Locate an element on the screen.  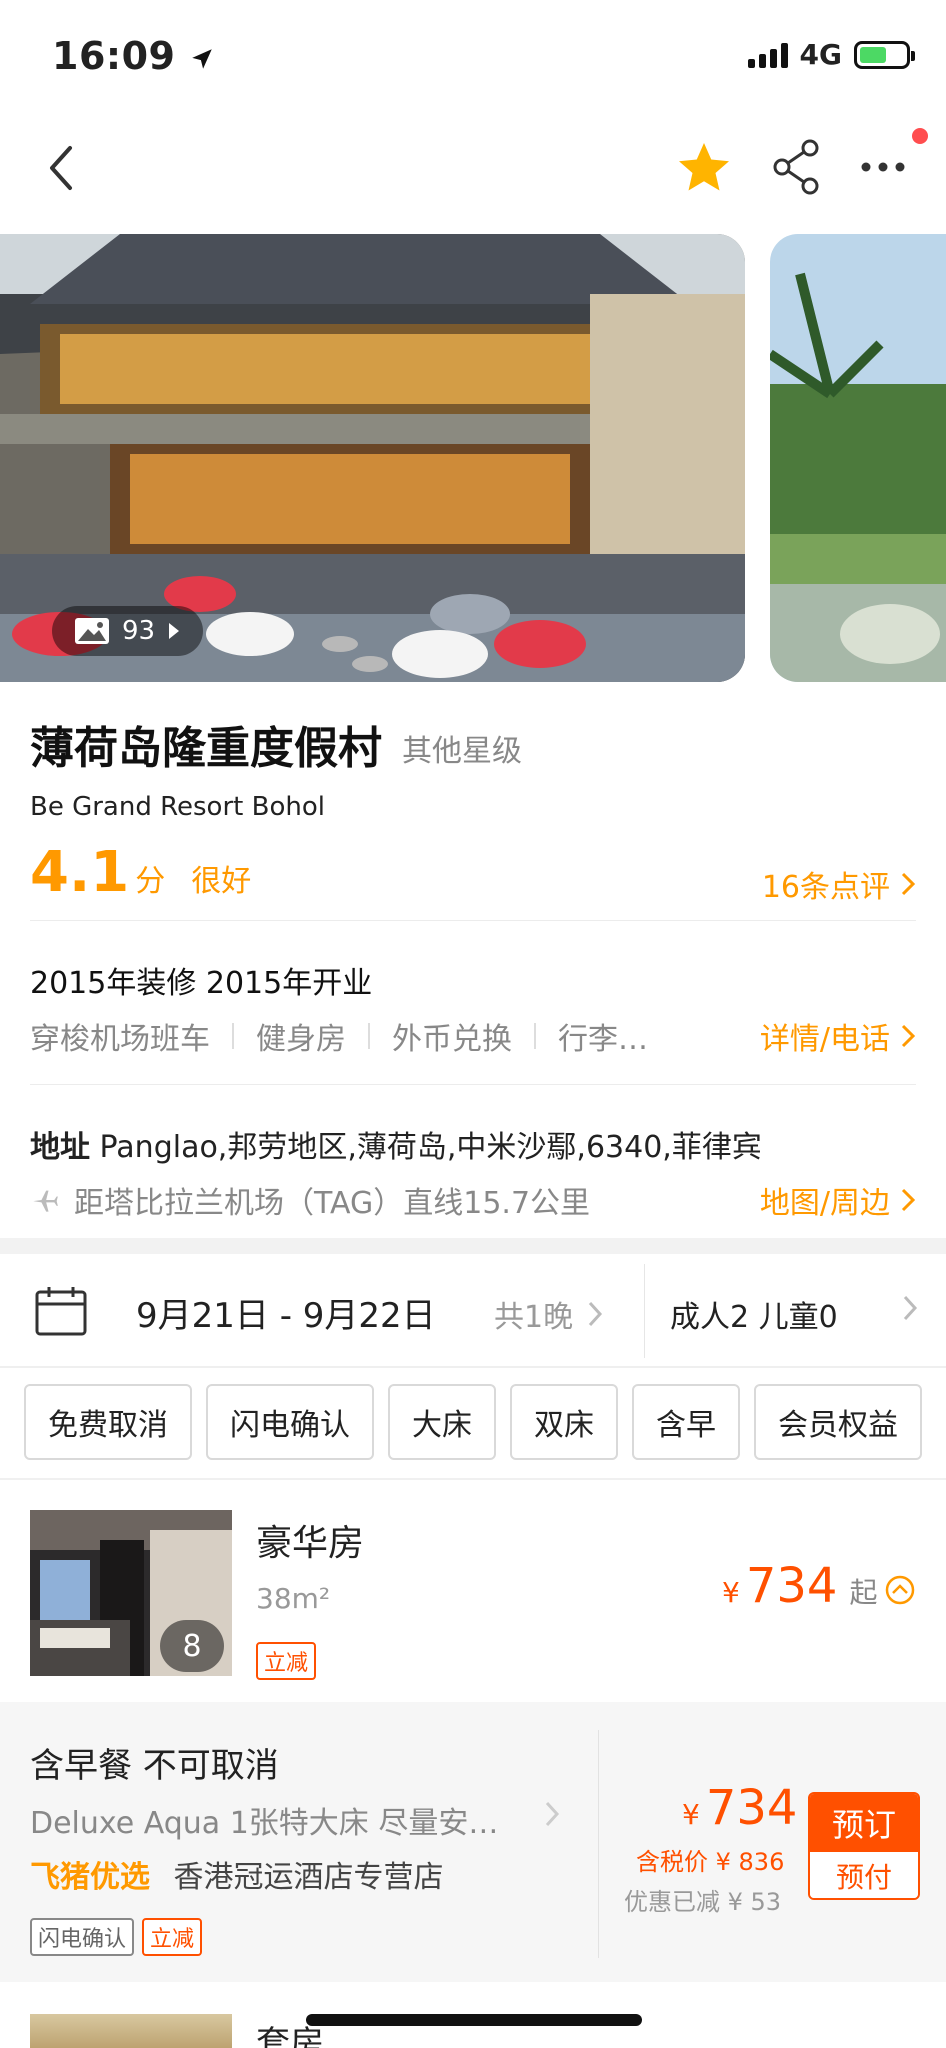
hotel-star-level: 其他星级 is located at coordinates (462, 751).